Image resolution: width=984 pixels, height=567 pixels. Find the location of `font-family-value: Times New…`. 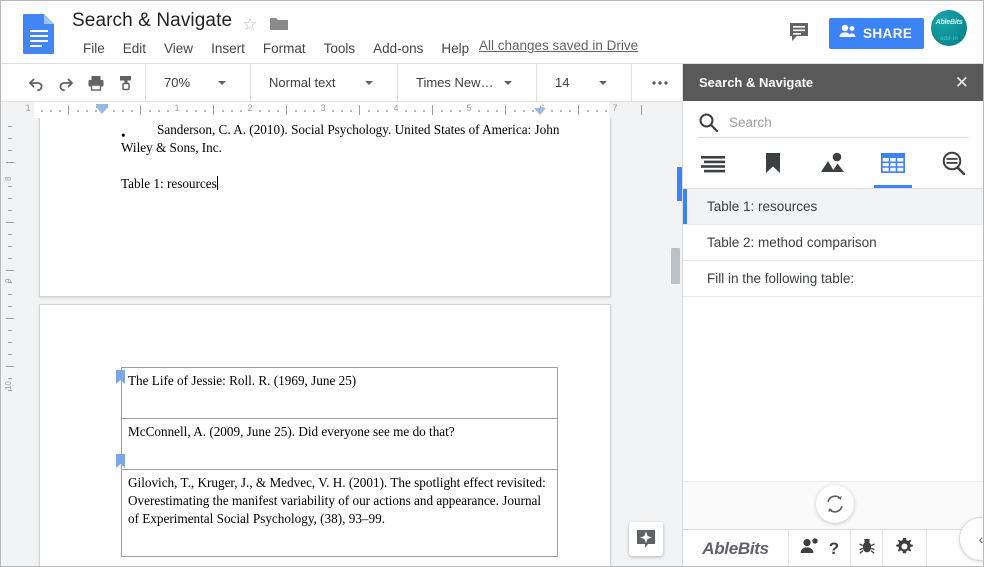

font-family-value: Times New… is located at coordinates (455, 82).